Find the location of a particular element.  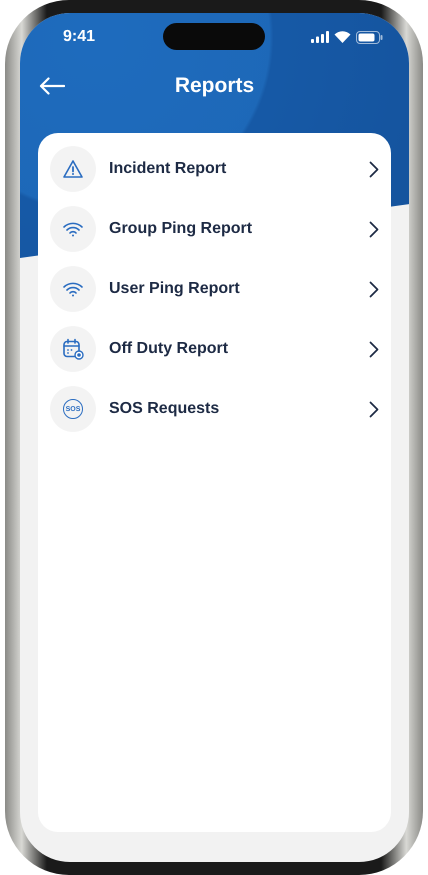

report-list-item: Incident Report is located at coordinates (214, 169).